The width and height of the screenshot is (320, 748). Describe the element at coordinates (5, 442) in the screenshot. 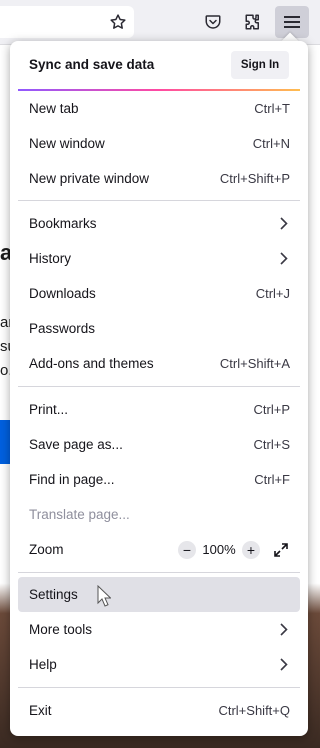

I see `page-background-button` at that location.